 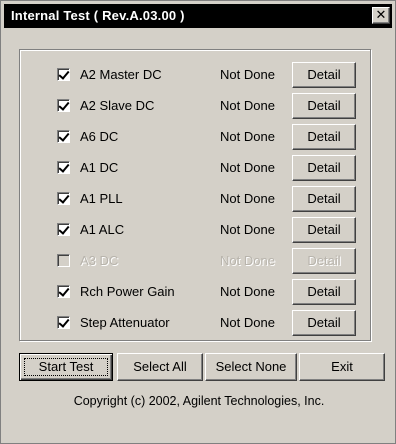 What do you see at coordinates (98, 15) in the screenshot?
I see `window-title: Internal Test ( Rev.A.03.00 )` at bounding box center [98, 15].